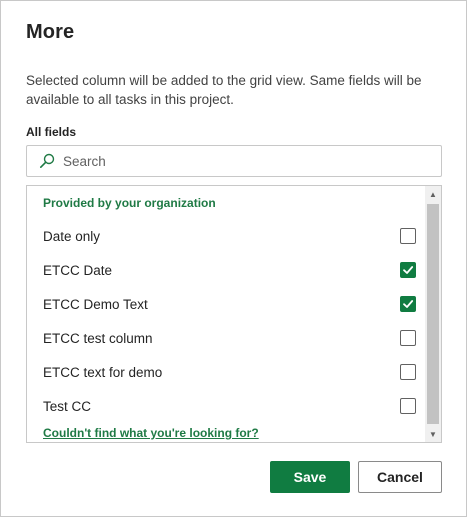  Describe the element at coordinates (151, 433) in the screenshot. I see `help-link: Couldn't find what you're looking for?` at that location.